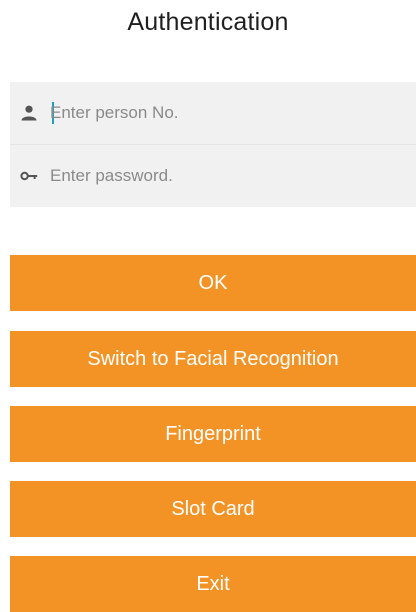  I want to click on page-title: Authentication, so click(208, 22).